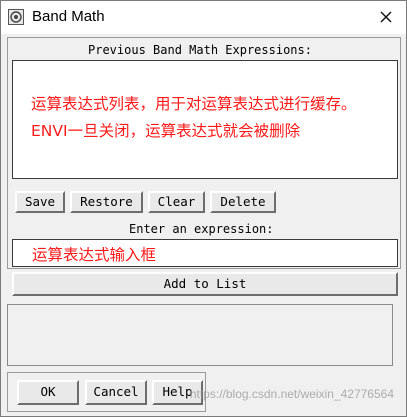  Describe the element at coordinates (386, 17) in the screenshot. I see `close-icon` at that location.